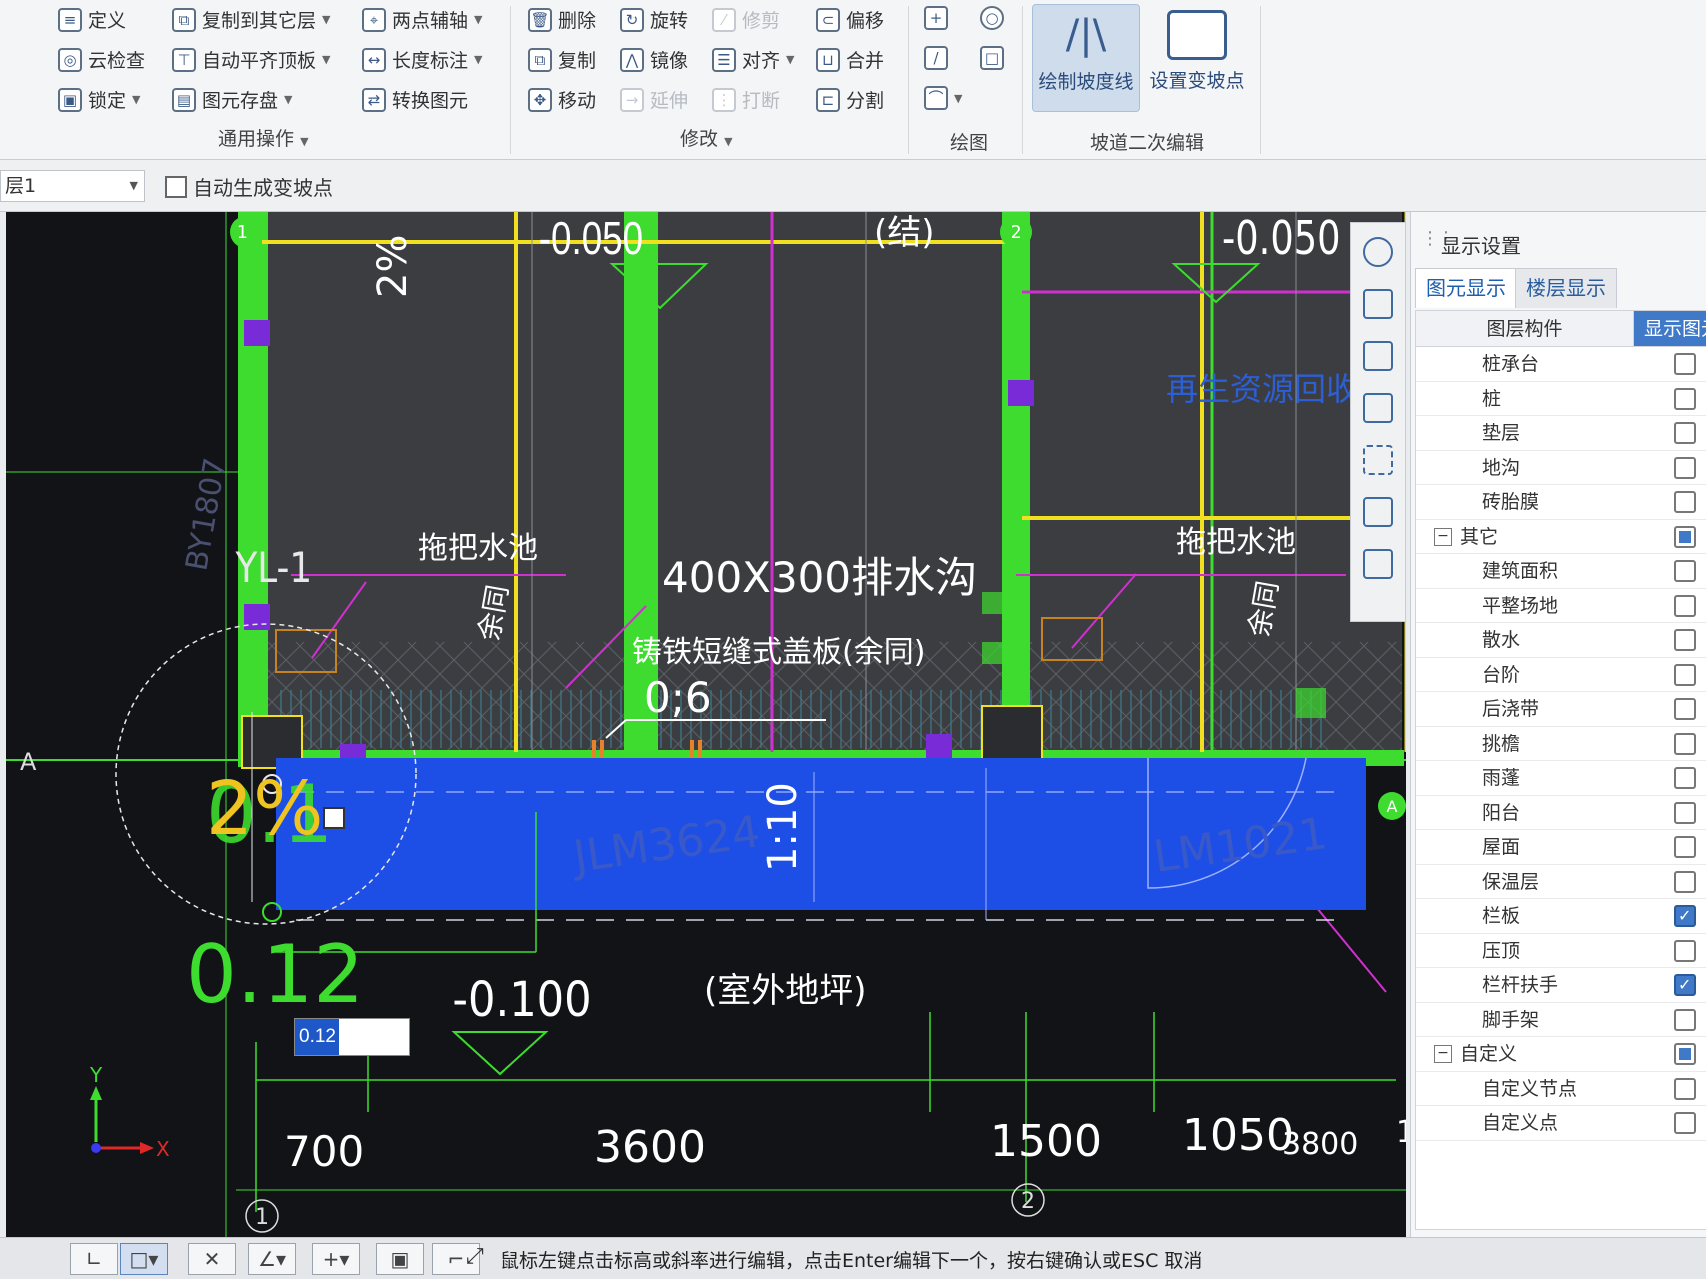 This screenshot has height=1279, width=1706. What do you see at coordinates (251, 59) in the screenshot?
I see `auto-align-top-button: ⊤ 自动平齐顶板 ▼` at bounding box center [251, 59].